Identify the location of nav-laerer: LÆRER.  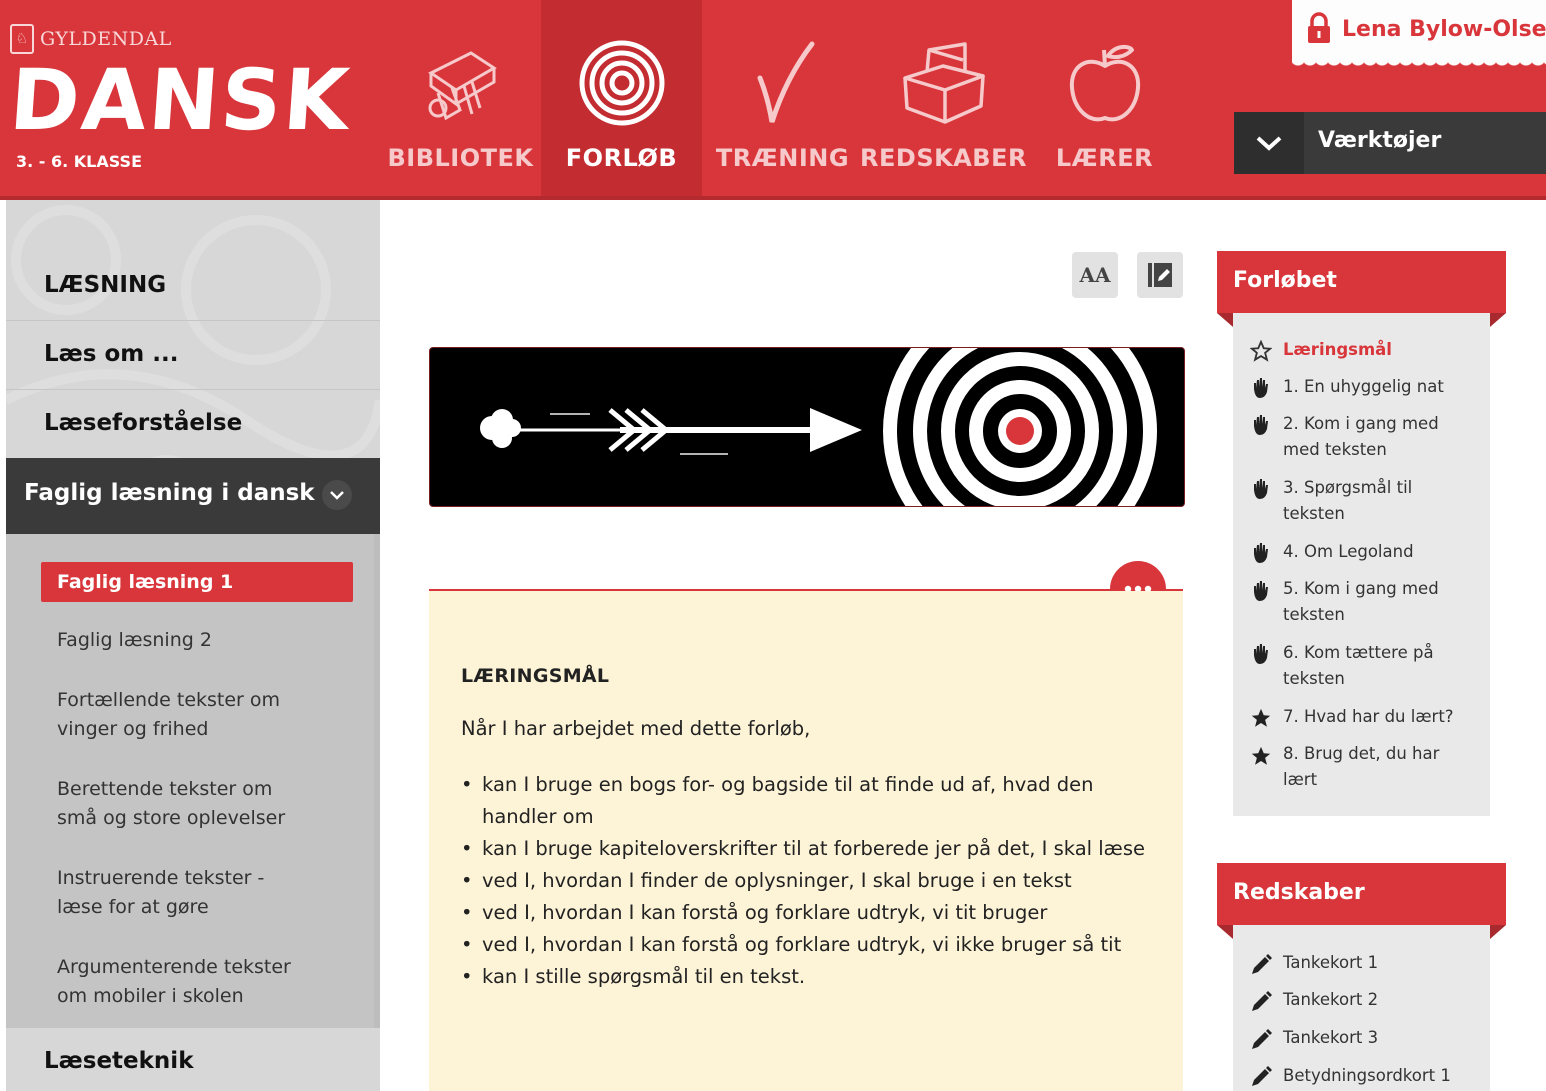
(1104, 100).